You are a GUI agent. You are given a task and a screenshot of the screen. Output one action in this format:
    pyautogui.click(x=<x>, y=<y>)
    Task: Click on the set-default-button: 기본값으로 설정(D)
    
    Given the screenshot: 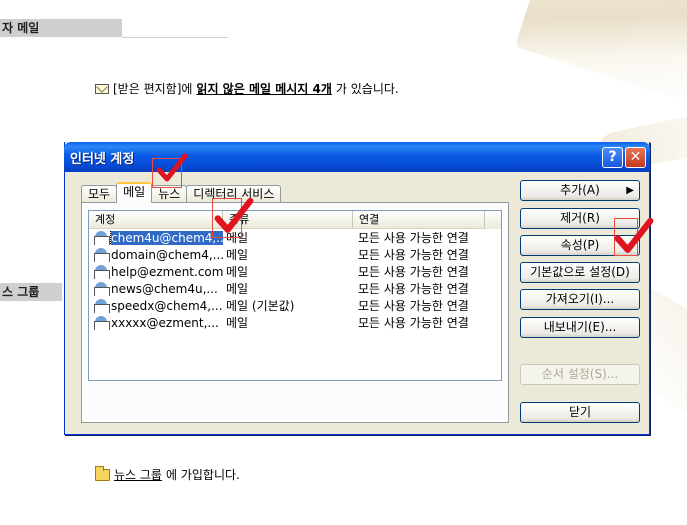 What is the action you would take?
    pyautogui.click(x=580, y=272)
    